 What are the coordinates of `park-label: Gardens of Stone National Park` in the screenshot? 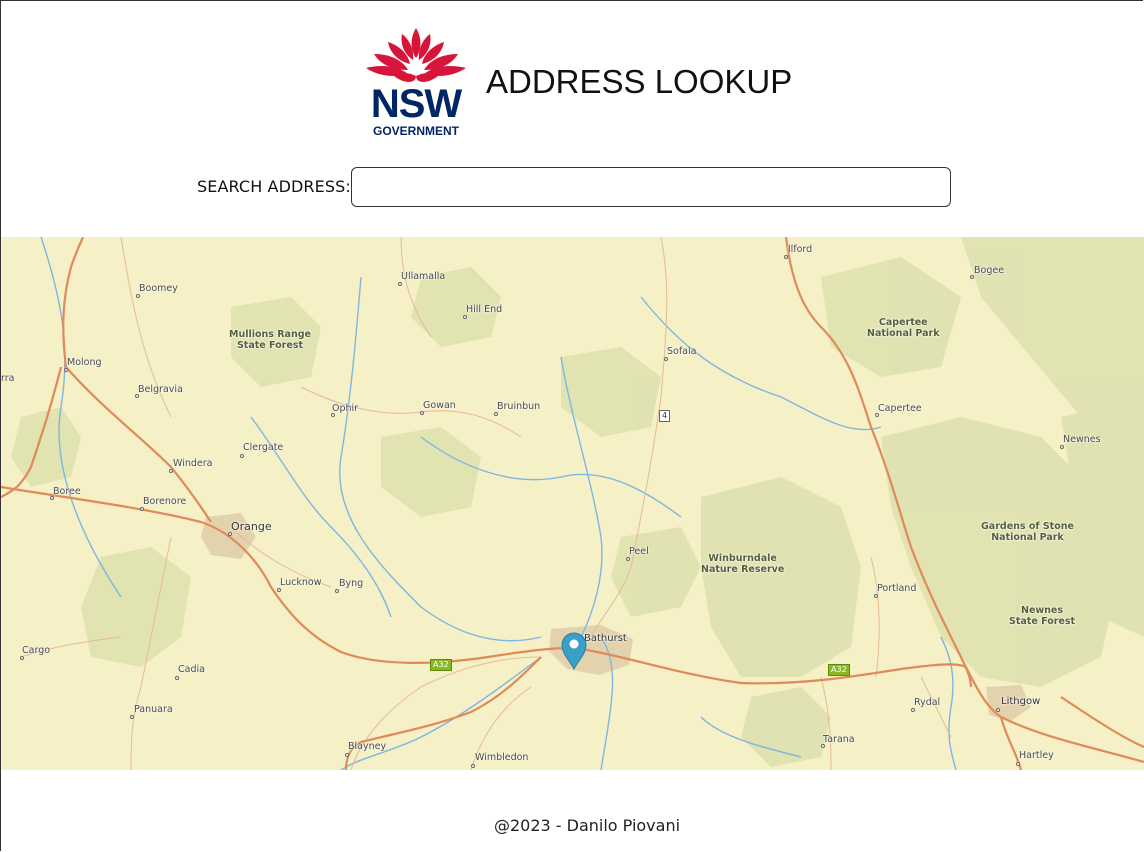 It's located at (1027, 532).